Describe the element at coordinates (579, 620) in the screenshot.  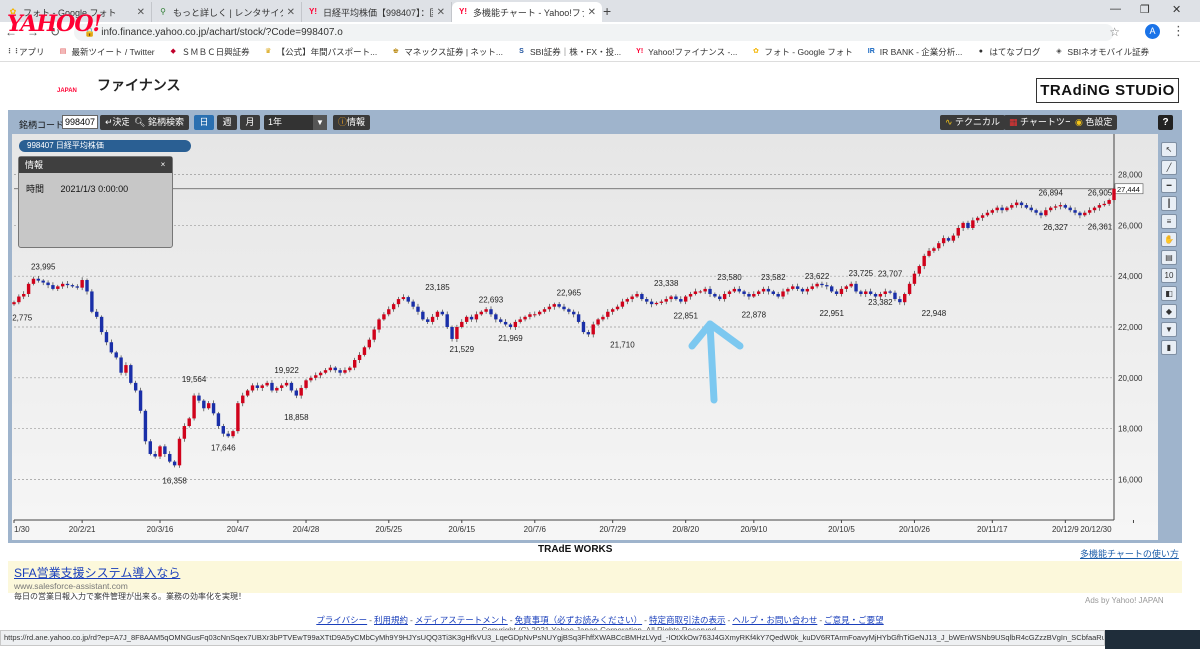
I see `footer-link: 免責事項（必ずお読みください）` at that location.